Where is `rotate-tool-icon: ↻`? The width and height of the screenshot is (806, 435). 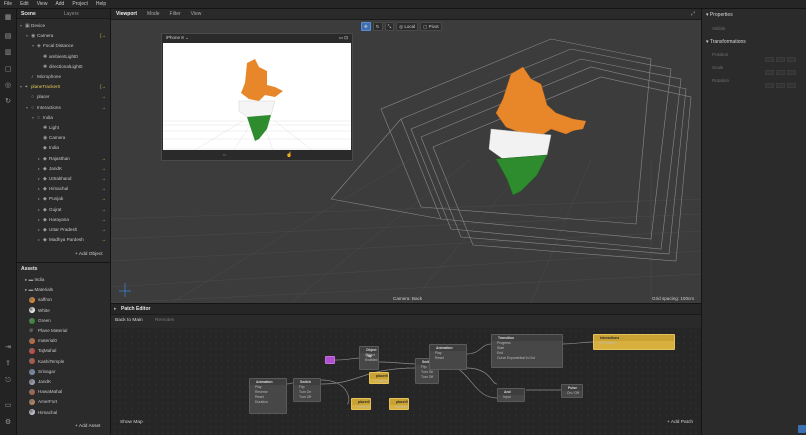
rotate-tool-icon: ↻ is located at coordinates (377, 26).